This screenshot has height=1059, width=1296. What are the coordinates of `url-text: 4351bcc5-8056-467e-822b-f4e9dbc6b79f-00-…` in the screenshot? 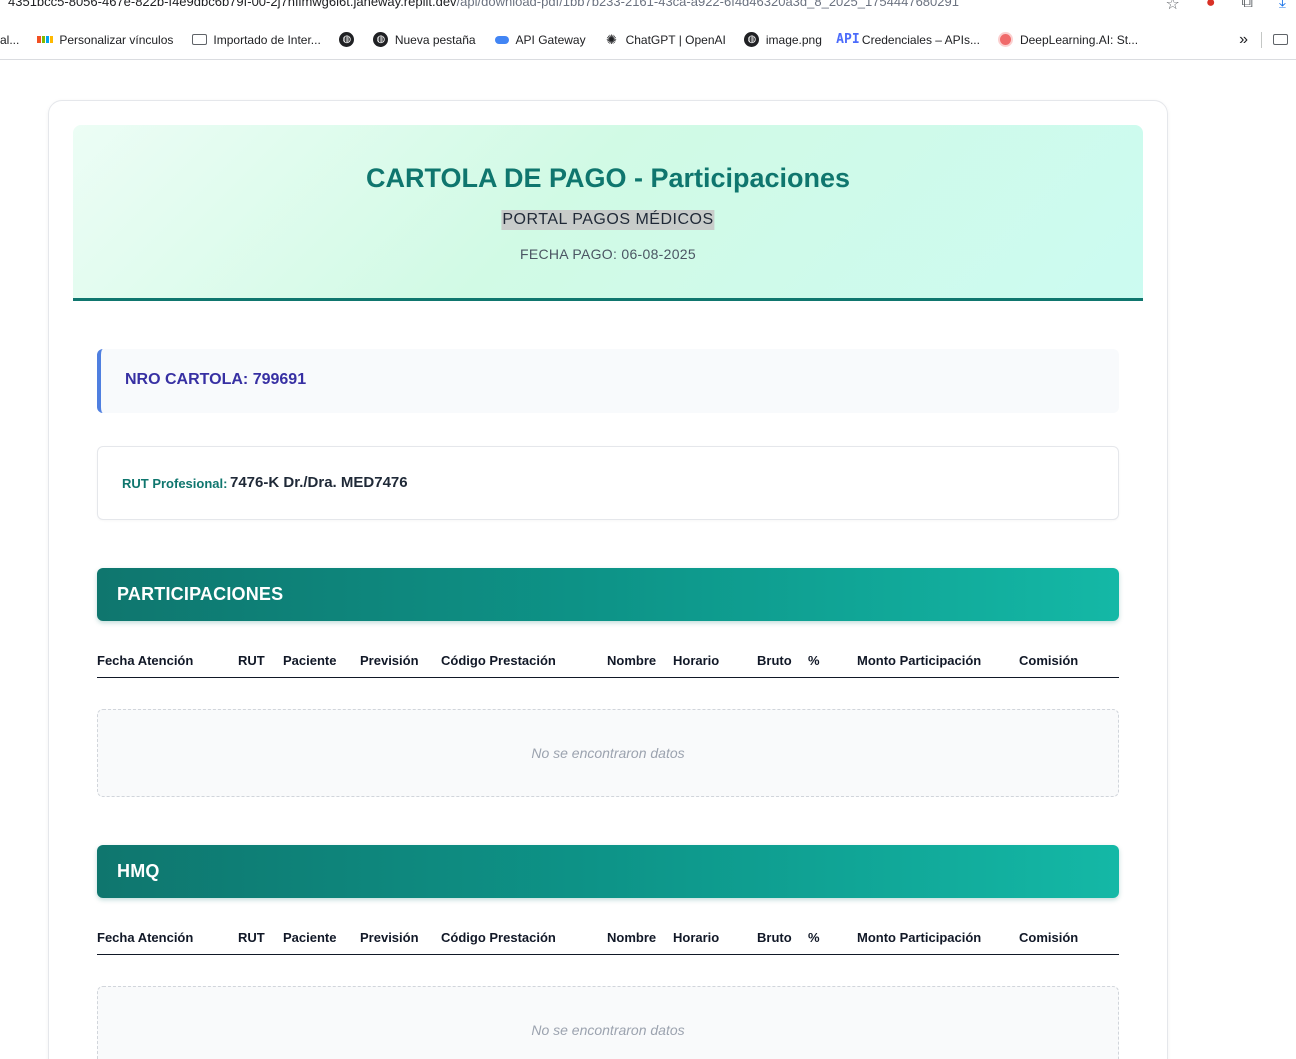 It's located at (483, 4).